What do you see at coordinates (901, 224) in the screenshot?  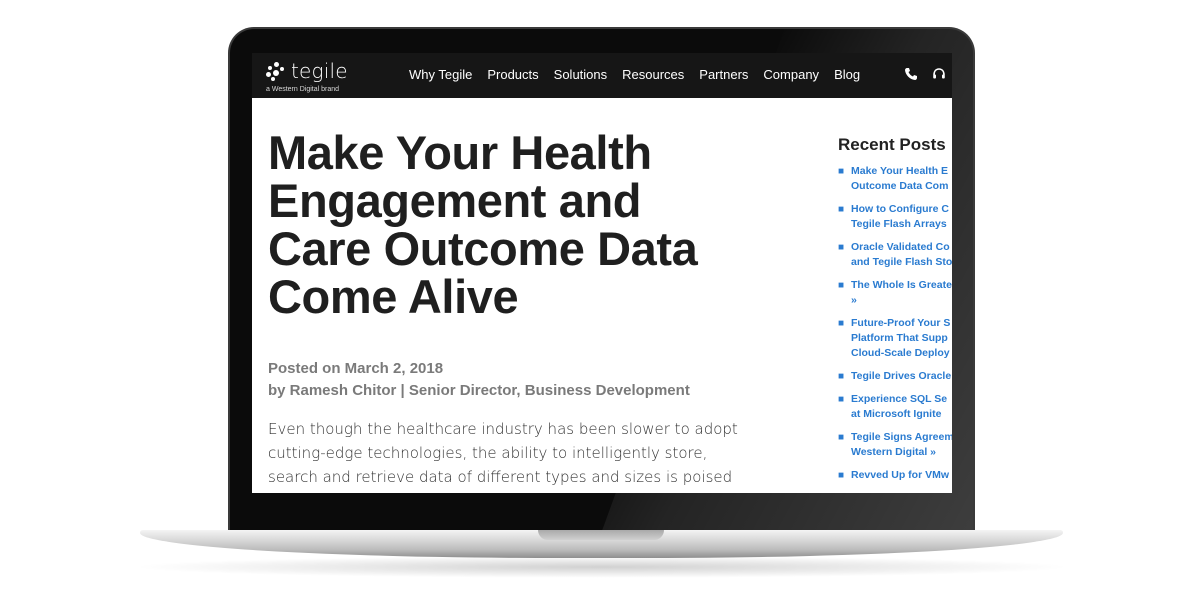 I see `recent-post-link: Tegile Flash Arrays` at bounding box center [901, 224].